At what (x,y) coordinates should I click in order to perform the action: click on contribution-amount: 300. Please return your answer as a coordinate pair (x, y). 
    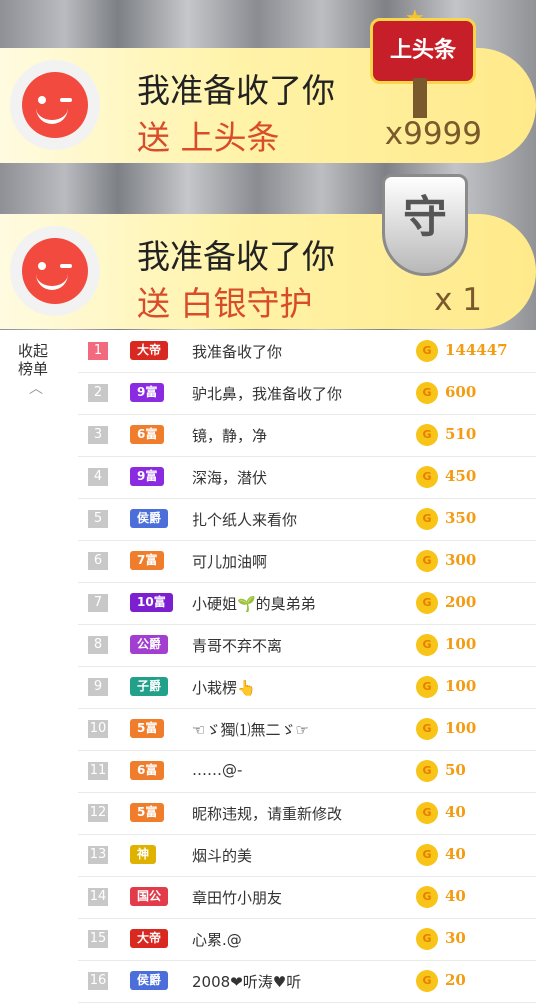
    Looking at the image, I should click on (461, 560).